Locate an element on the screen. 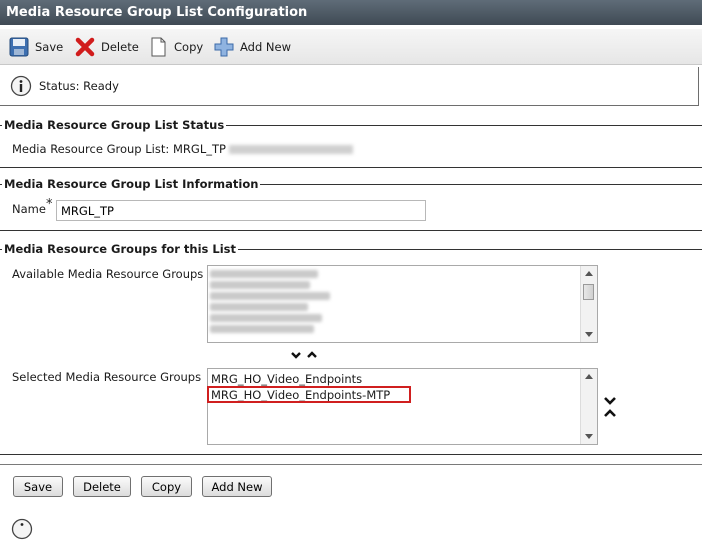  redacted-text is located at coordinates (291, 149).